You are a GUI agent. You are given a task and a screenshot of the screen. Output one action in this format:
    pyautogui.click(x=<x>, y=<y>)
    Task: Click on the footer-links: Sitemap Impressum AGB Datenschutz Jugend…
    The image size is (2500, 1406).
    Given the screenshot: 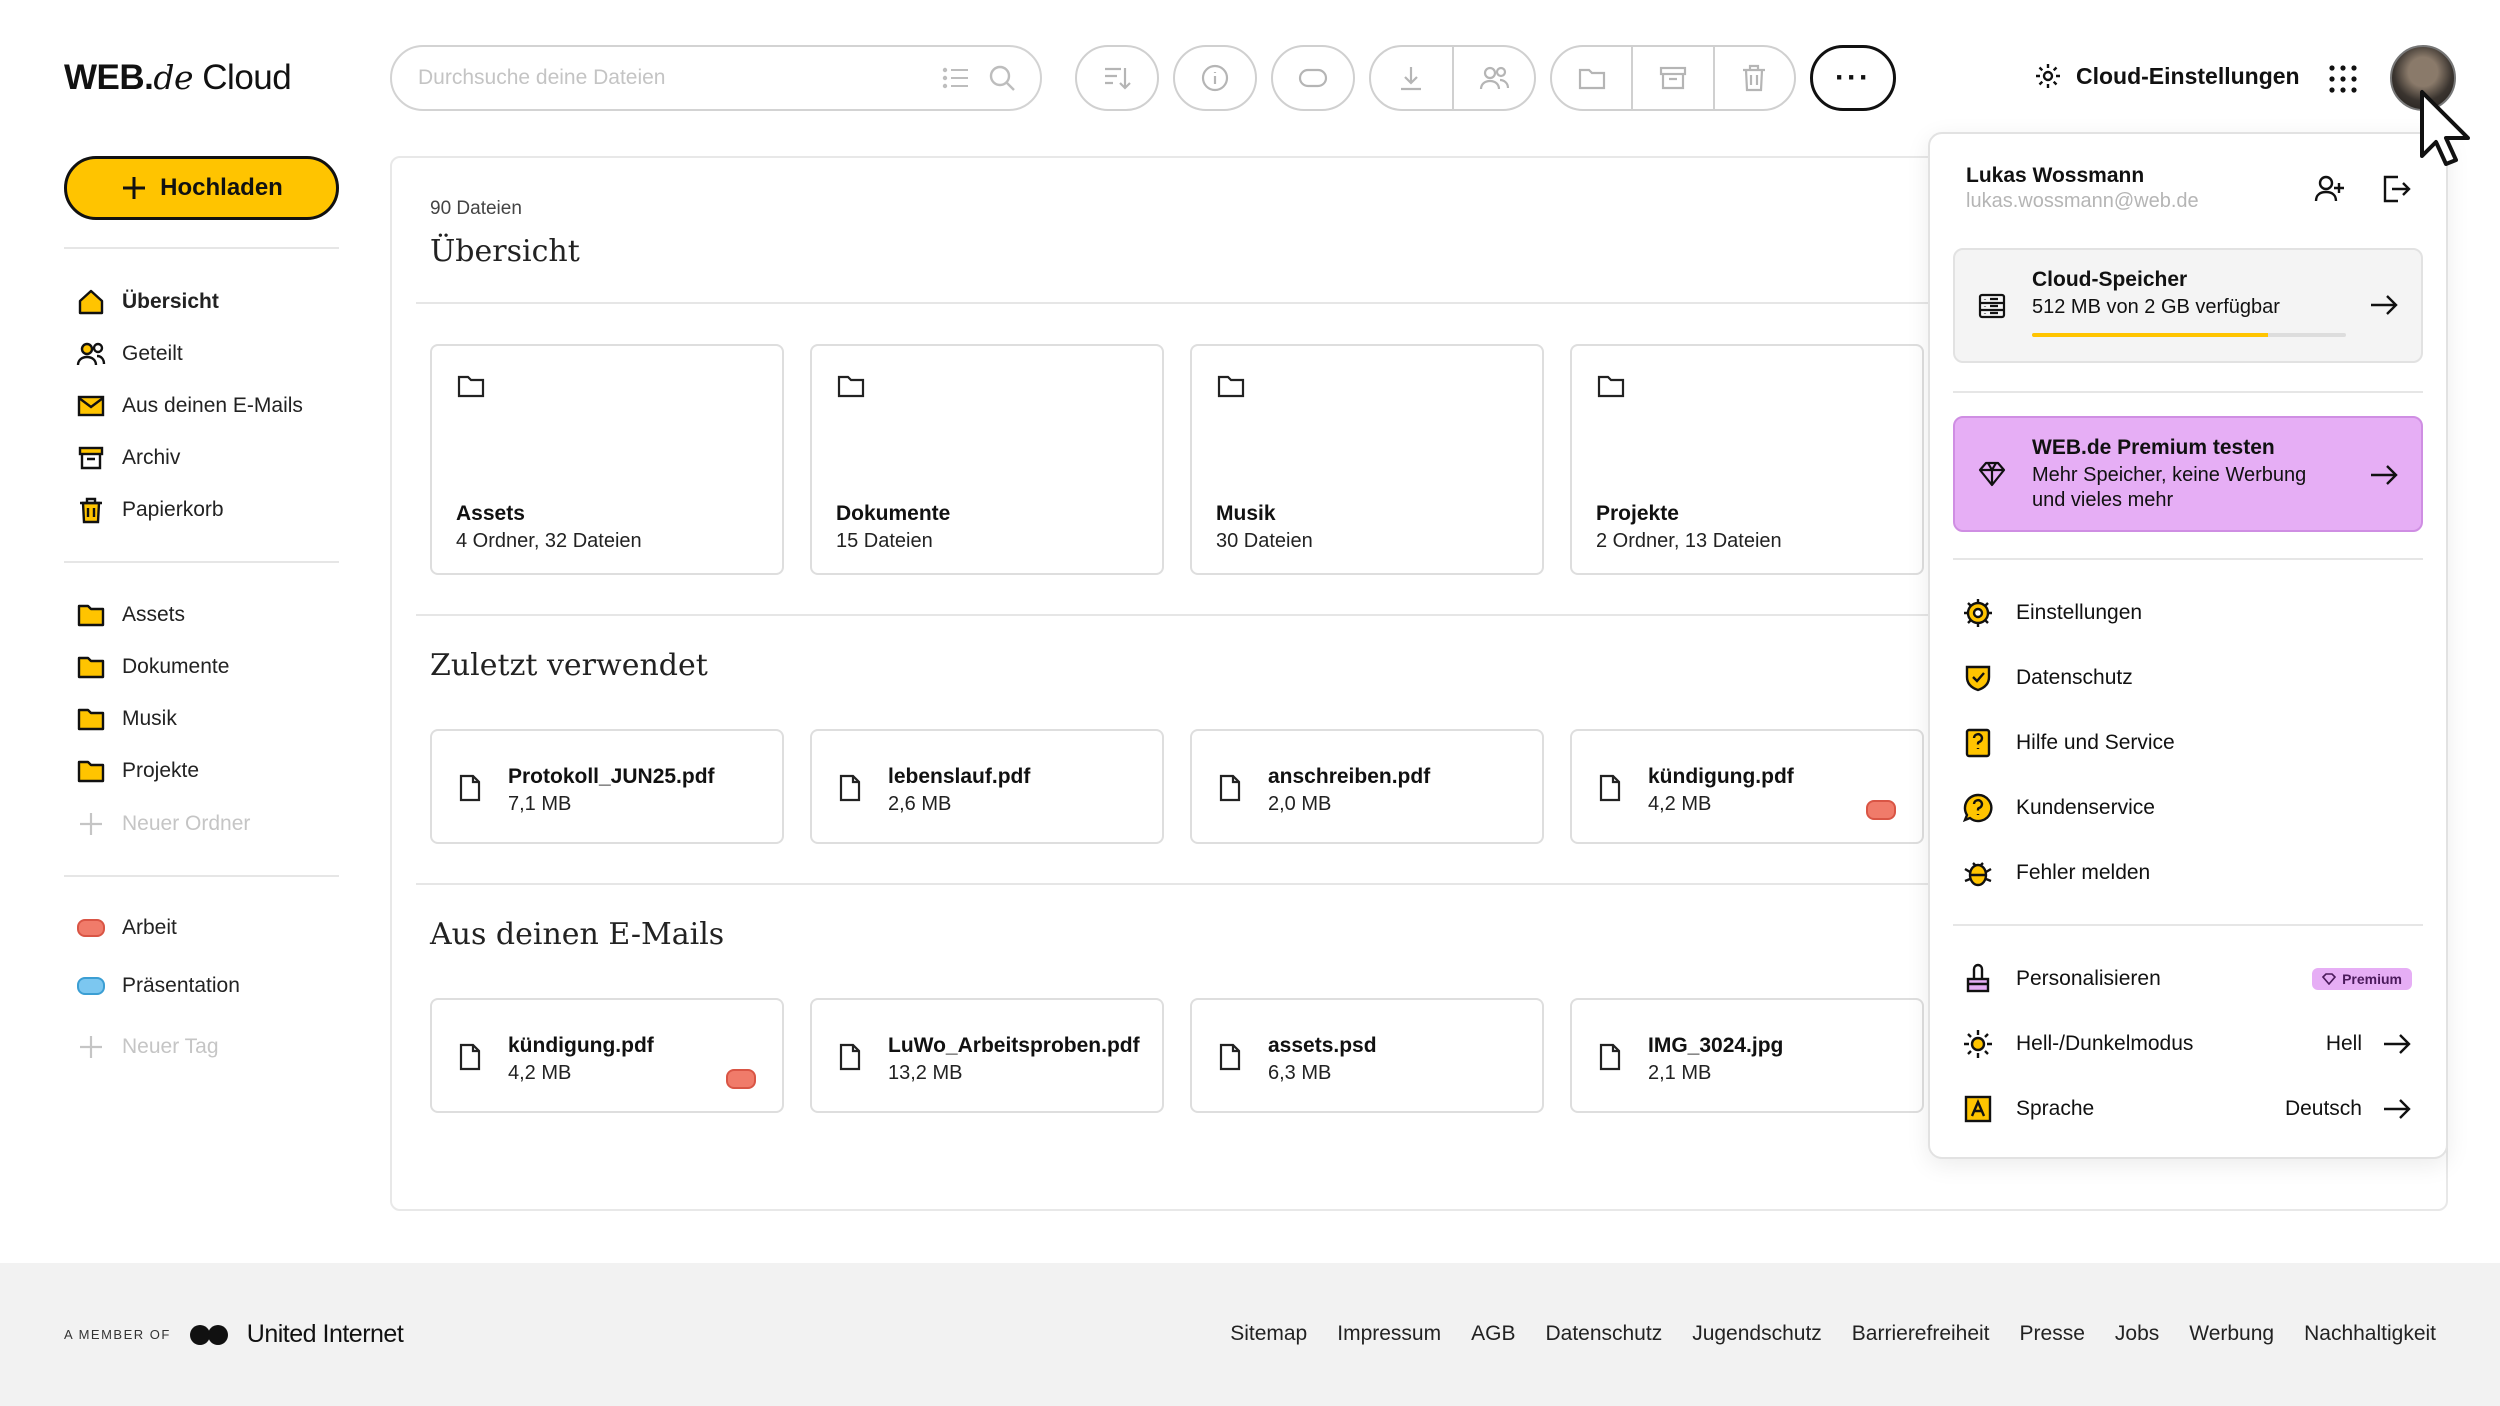 What is the action you would take?
    pyautogui.click(x=1833, y=1334)
    